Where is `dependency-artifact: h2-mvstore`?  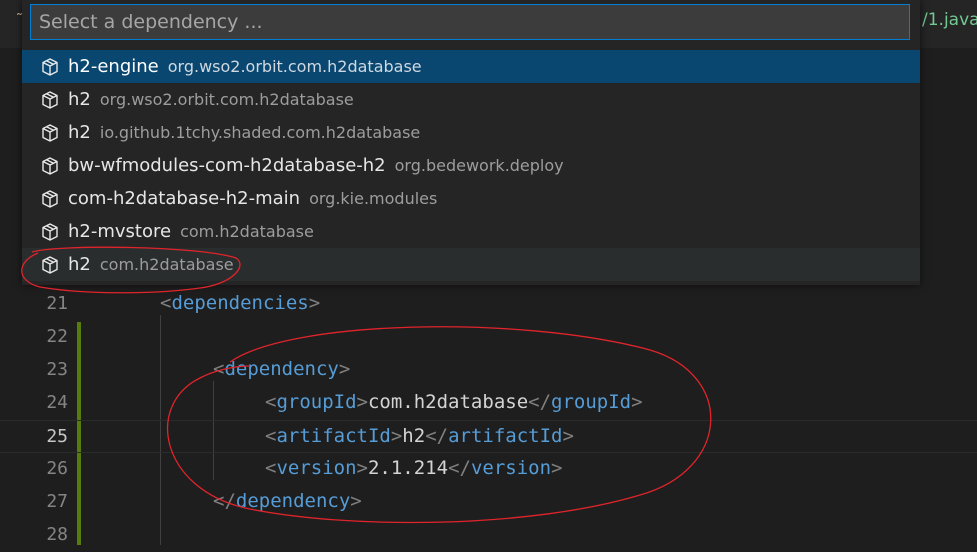 dependency-artifact: h2-mvstore is located at coordinates (120, 231).